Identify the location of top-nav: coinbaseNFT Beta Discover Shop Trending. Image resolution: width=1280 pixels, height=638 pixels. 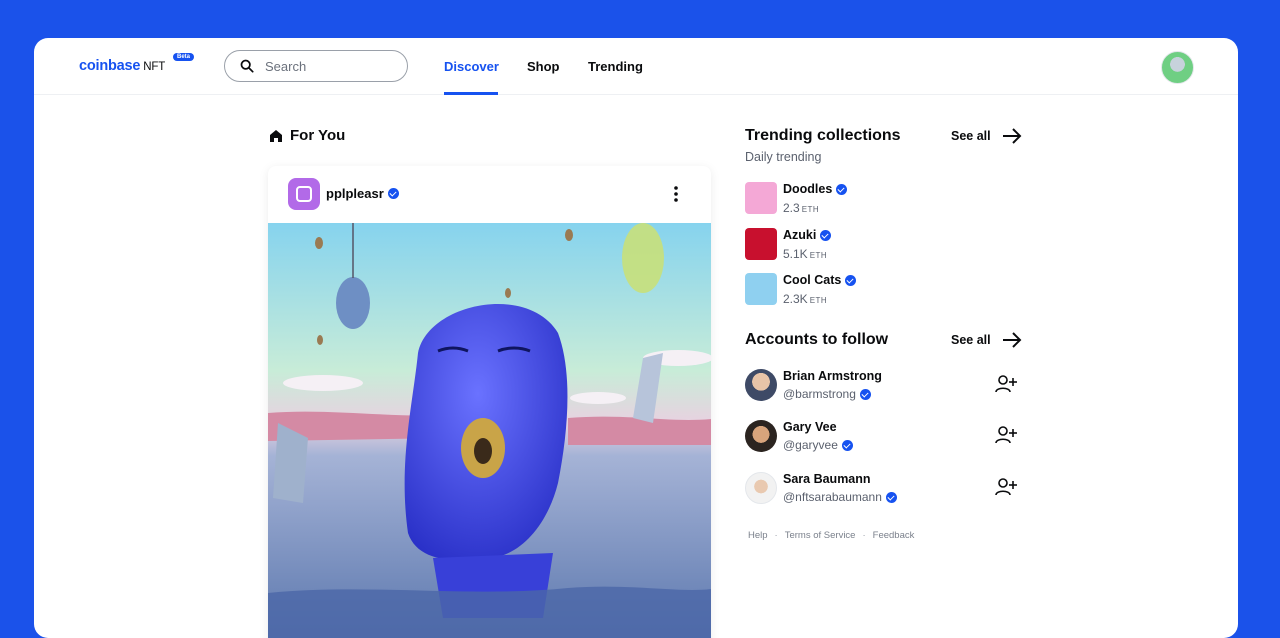
(636, 66).